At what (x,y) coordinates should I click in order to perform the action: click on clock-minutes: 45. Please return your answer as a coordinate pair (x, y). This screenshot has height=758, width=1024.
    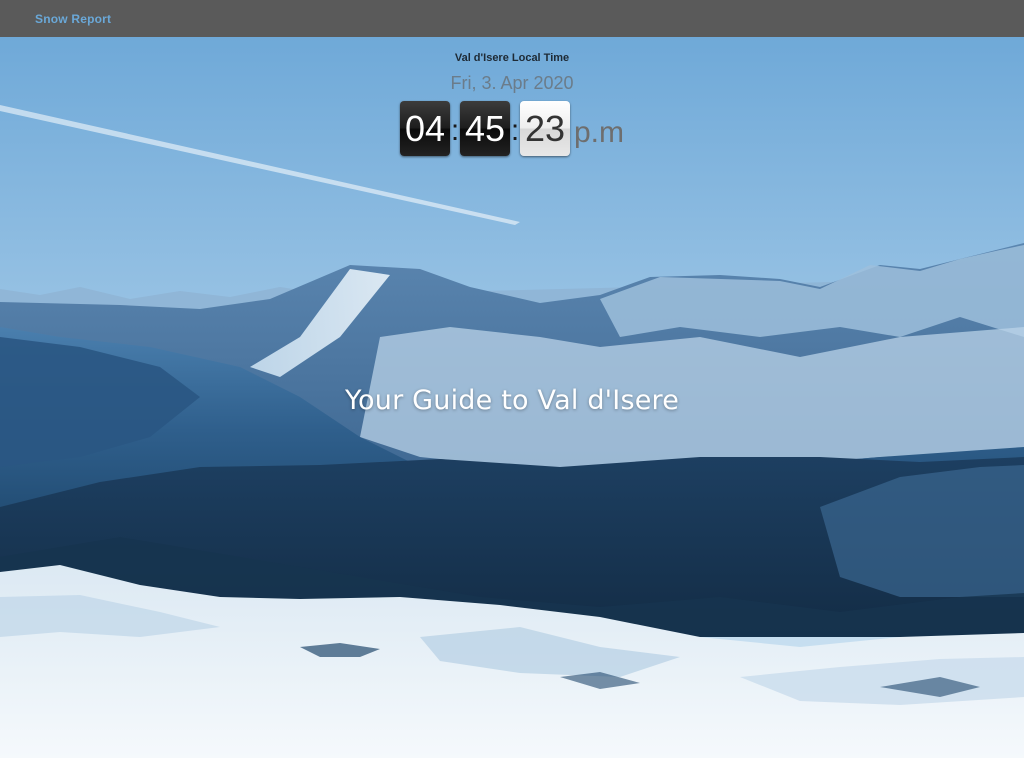
    Looking at the image, I should click on (484, 128).